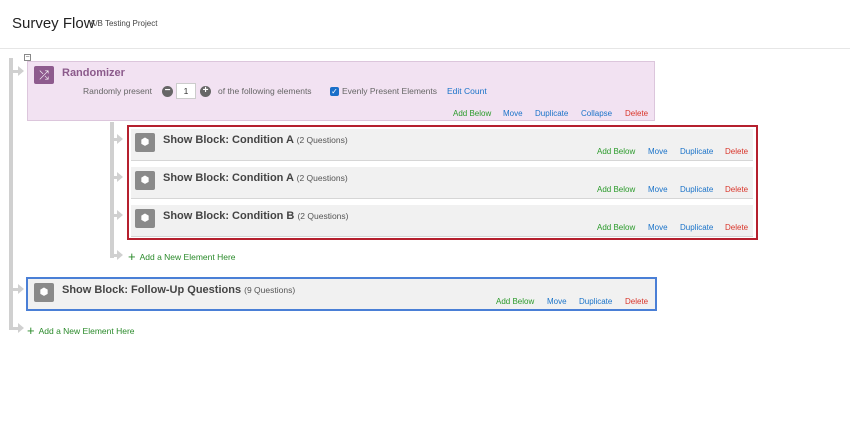 This screenshot has height=425, width=850. Describe the element at coordinates (124, 23) in the screenshot. I see `project-name: A/B Testing Project` at that location.